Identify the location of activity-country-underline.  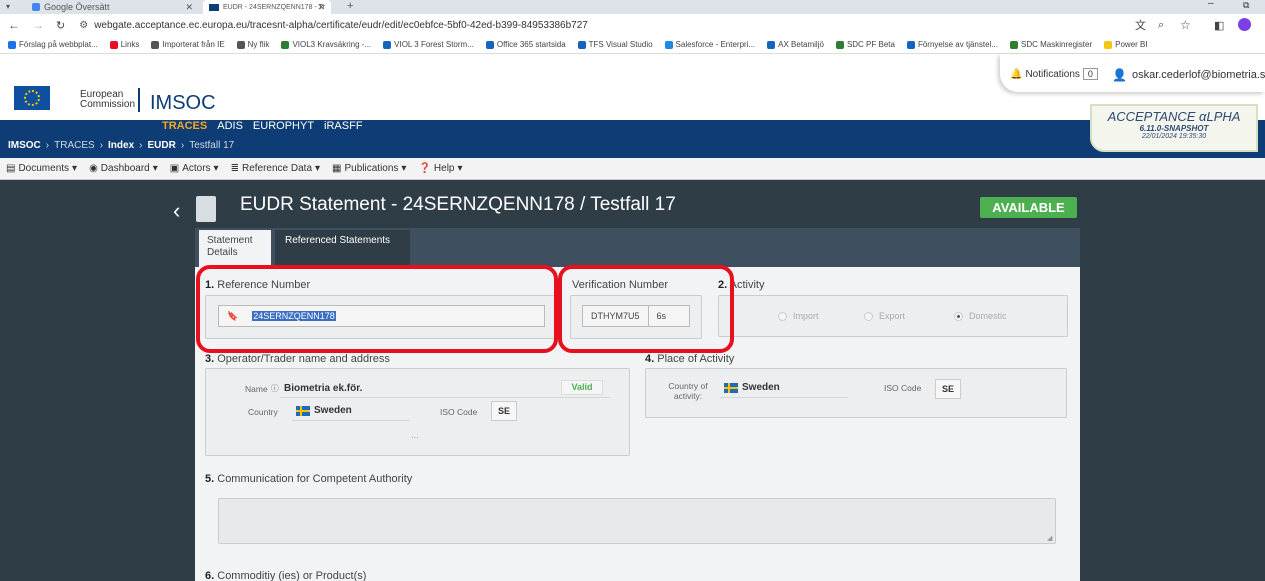
(784, 397).